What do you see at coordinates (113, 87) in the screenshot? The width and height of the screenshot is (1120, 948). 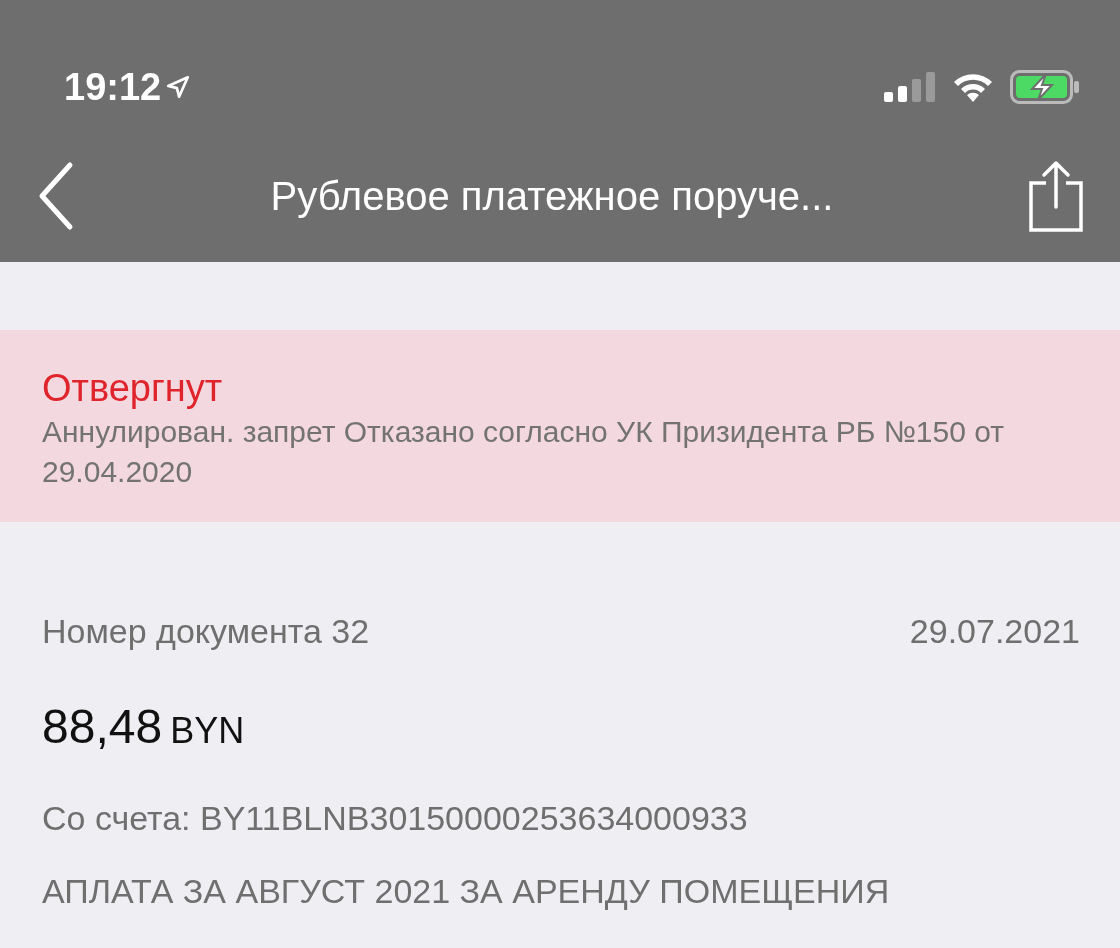 I see `clock-time: 19:12` at bounding box center [113, 87].